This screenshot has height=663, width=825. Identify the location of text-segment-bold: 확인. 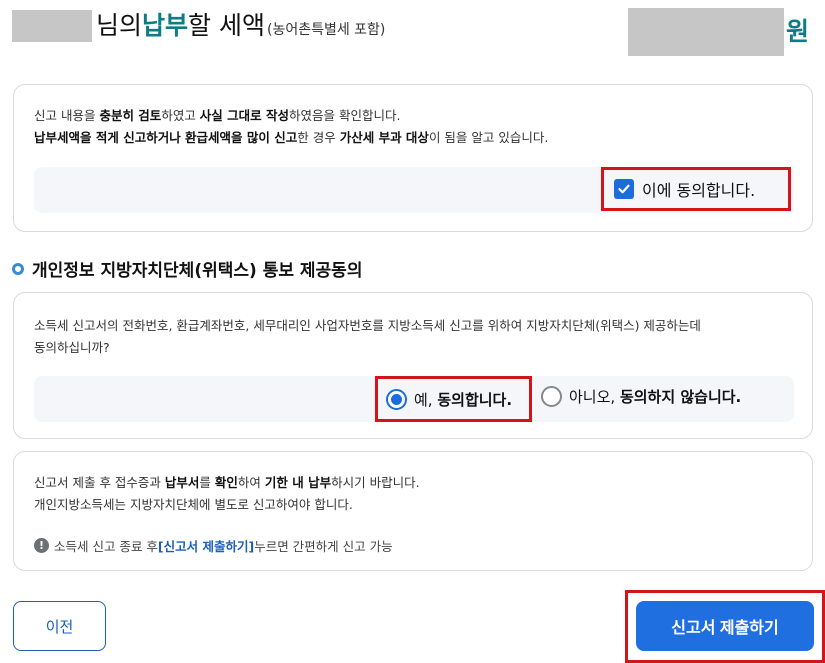
(226, 482).